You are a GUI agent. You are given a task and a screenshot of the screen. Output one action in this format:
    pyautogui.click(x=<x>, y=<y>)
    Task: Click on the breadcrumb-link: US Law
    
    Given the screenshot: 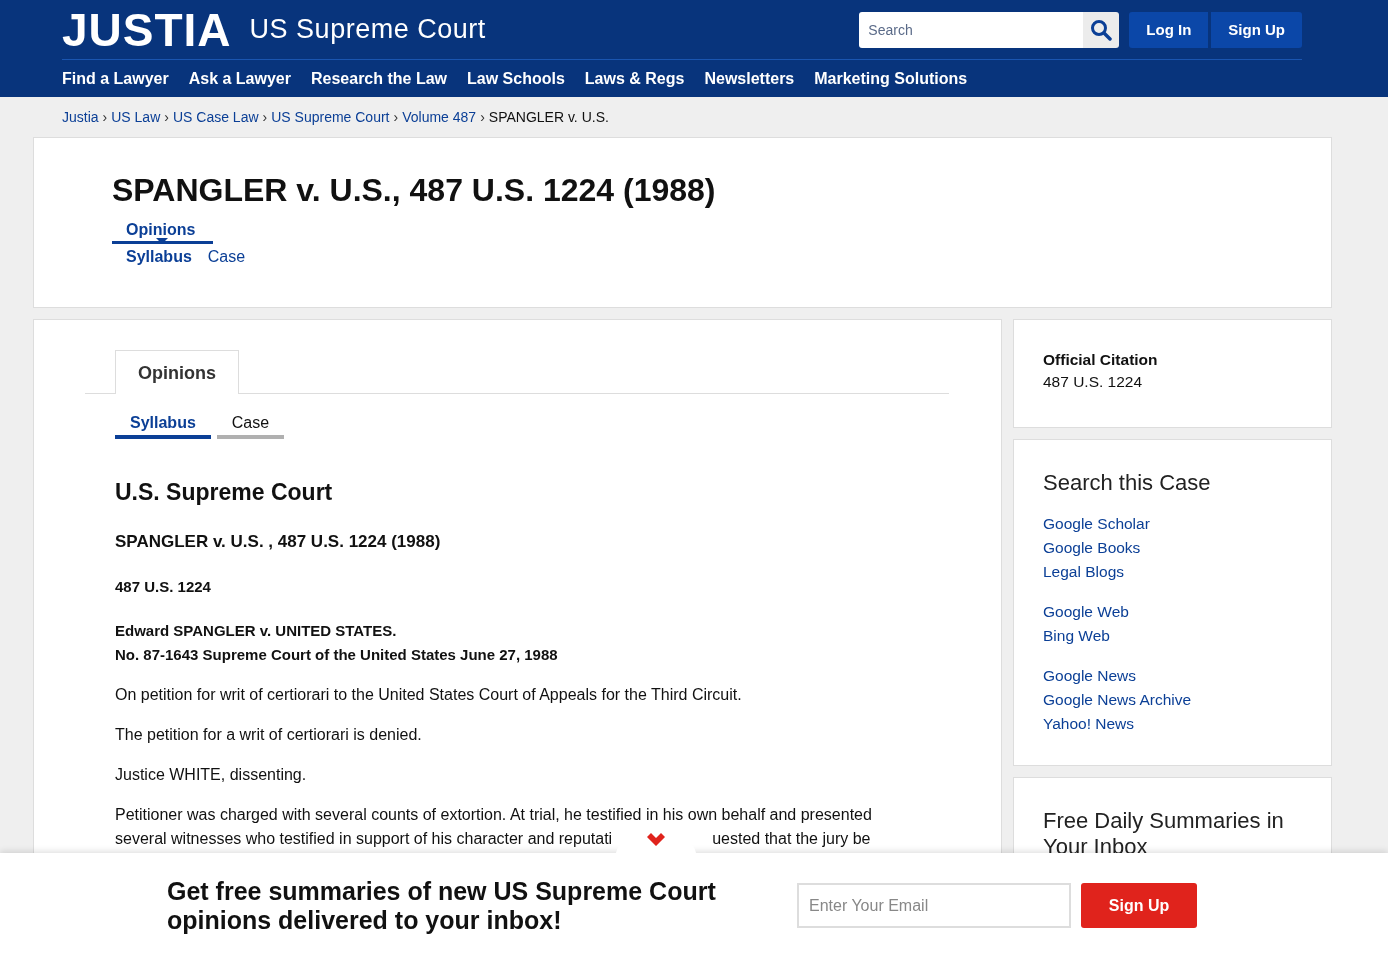 What is the action you would take?
    pyautogui.click(x=136, y=117)
    